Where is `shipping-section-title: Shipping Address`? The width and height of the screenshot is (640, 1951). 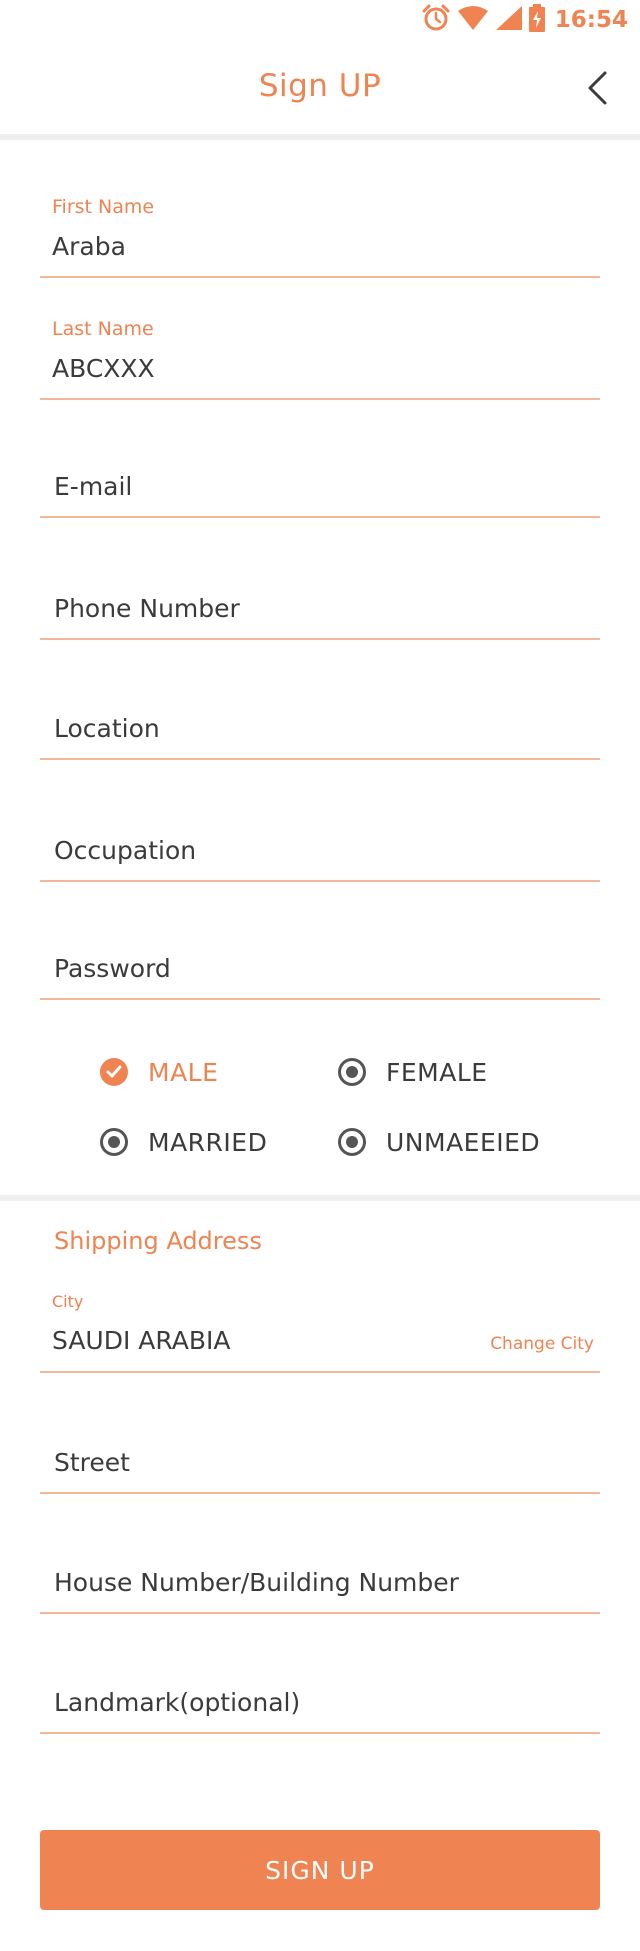 shipping-section-title: Shipping Address is located at coordinates (158, 1241).